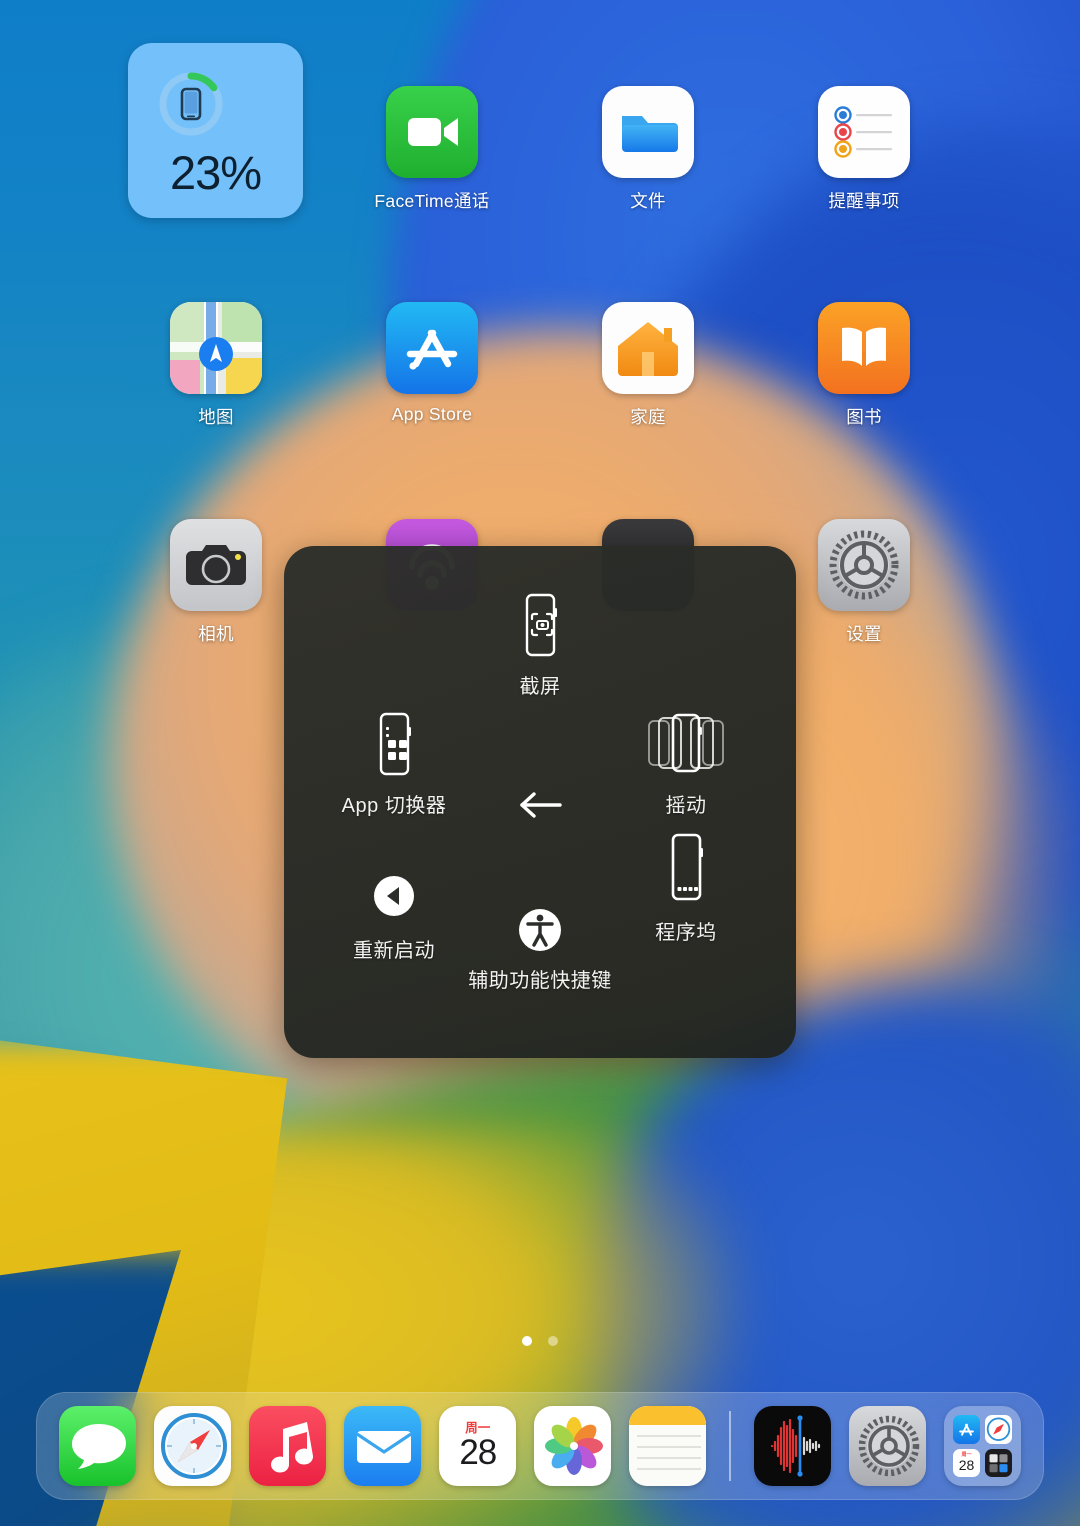  What do you see at coordinates (648, 132) in the screenshot?
I see `files-icon` at bounding box center [648, 132].